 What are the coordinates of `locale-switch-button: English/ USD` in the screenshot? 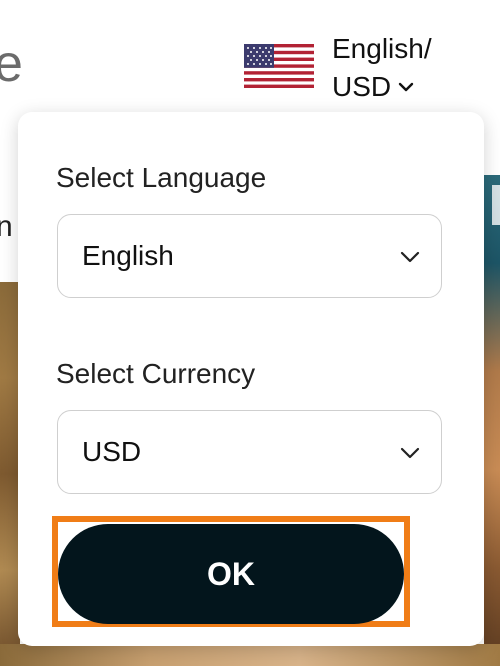 It's located at (354, 70).